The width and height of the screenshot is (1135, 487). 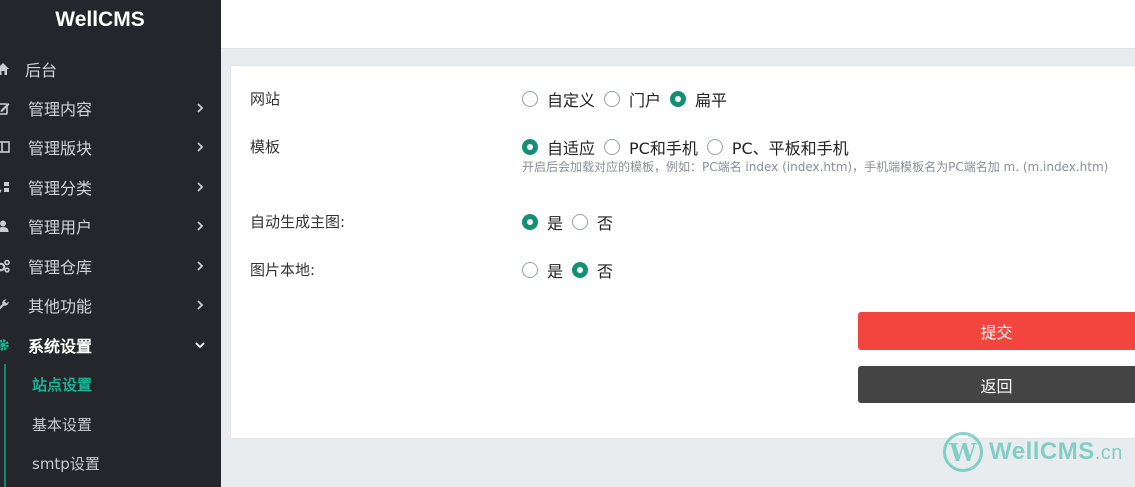 What do you see at coordinates (963, 452) in the screenshot?
I see `wellcms-logo-icon: W` at bounding box center [963, 452].